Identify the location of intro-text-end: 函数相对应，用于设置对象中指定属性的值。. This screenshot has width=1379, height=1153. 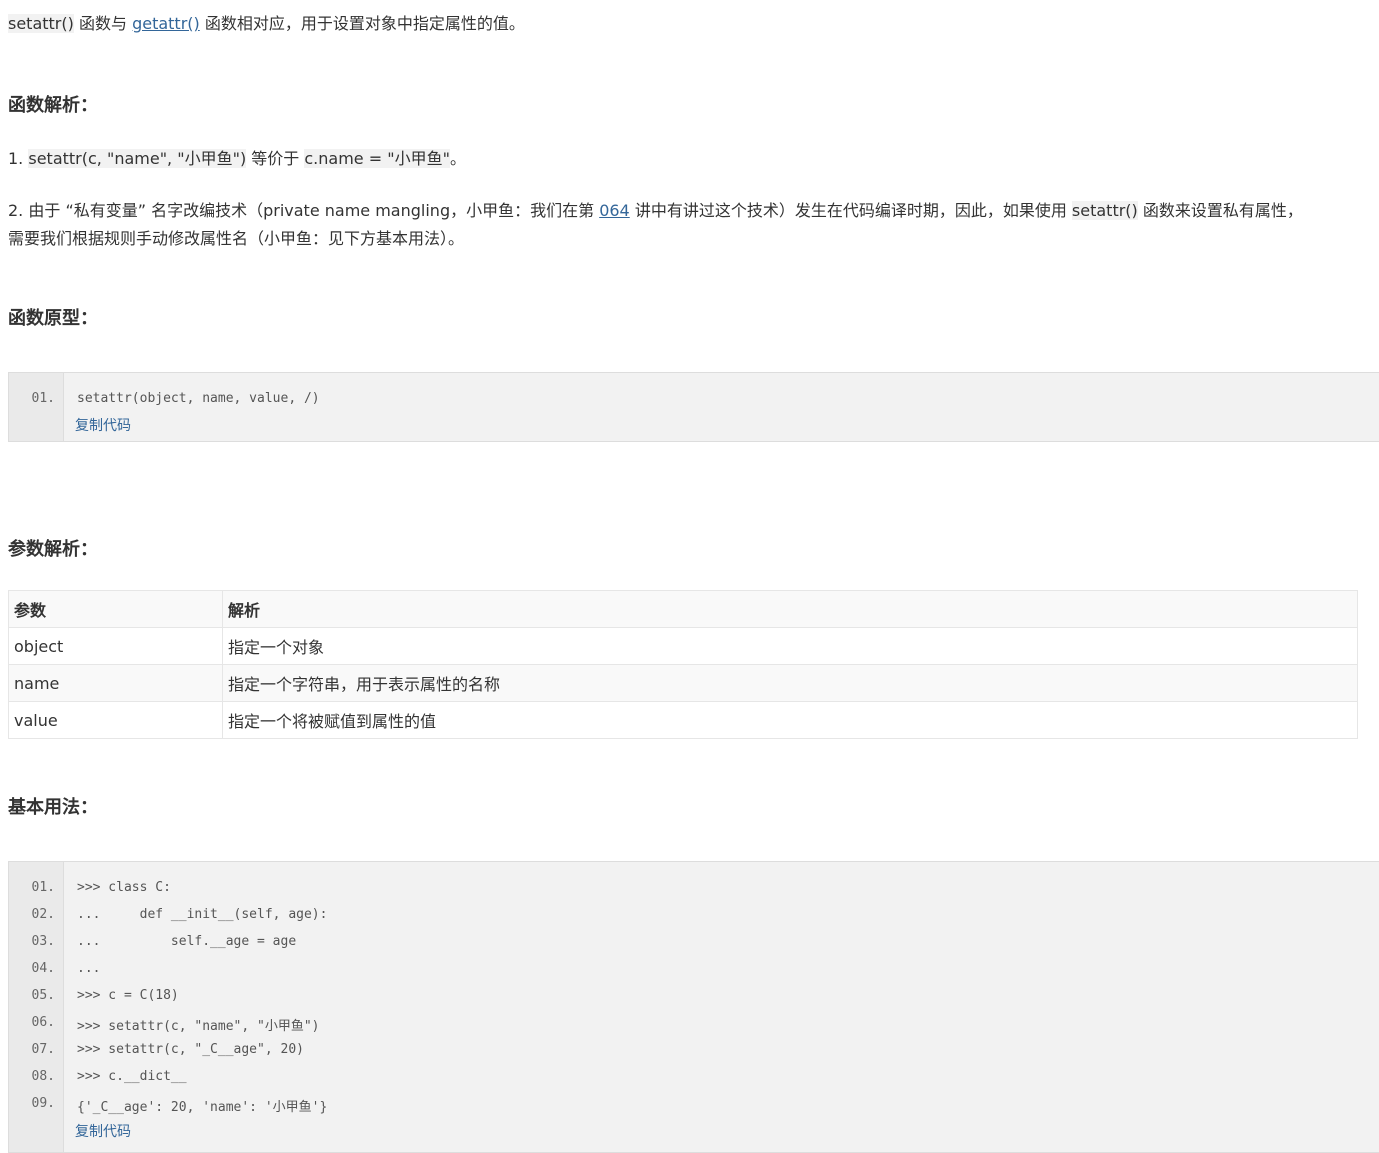
(362, 23).